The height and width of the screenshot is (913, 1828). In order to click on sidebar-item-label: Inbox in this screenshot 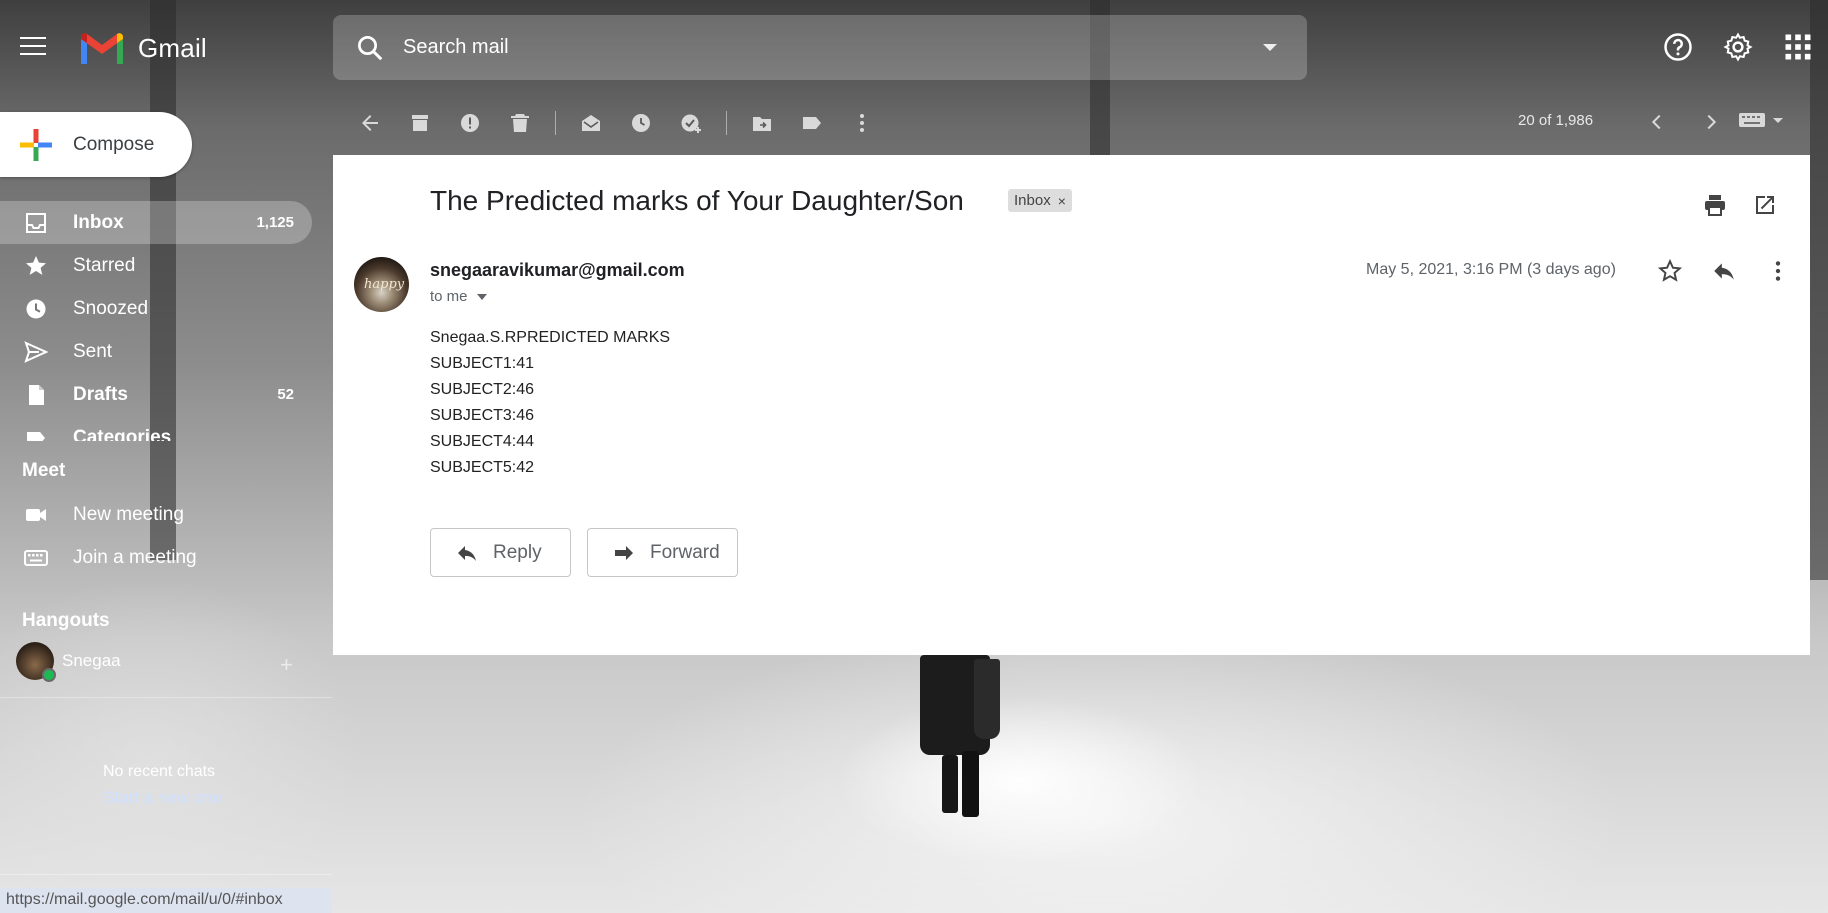, I will do `click(98, 222)`.